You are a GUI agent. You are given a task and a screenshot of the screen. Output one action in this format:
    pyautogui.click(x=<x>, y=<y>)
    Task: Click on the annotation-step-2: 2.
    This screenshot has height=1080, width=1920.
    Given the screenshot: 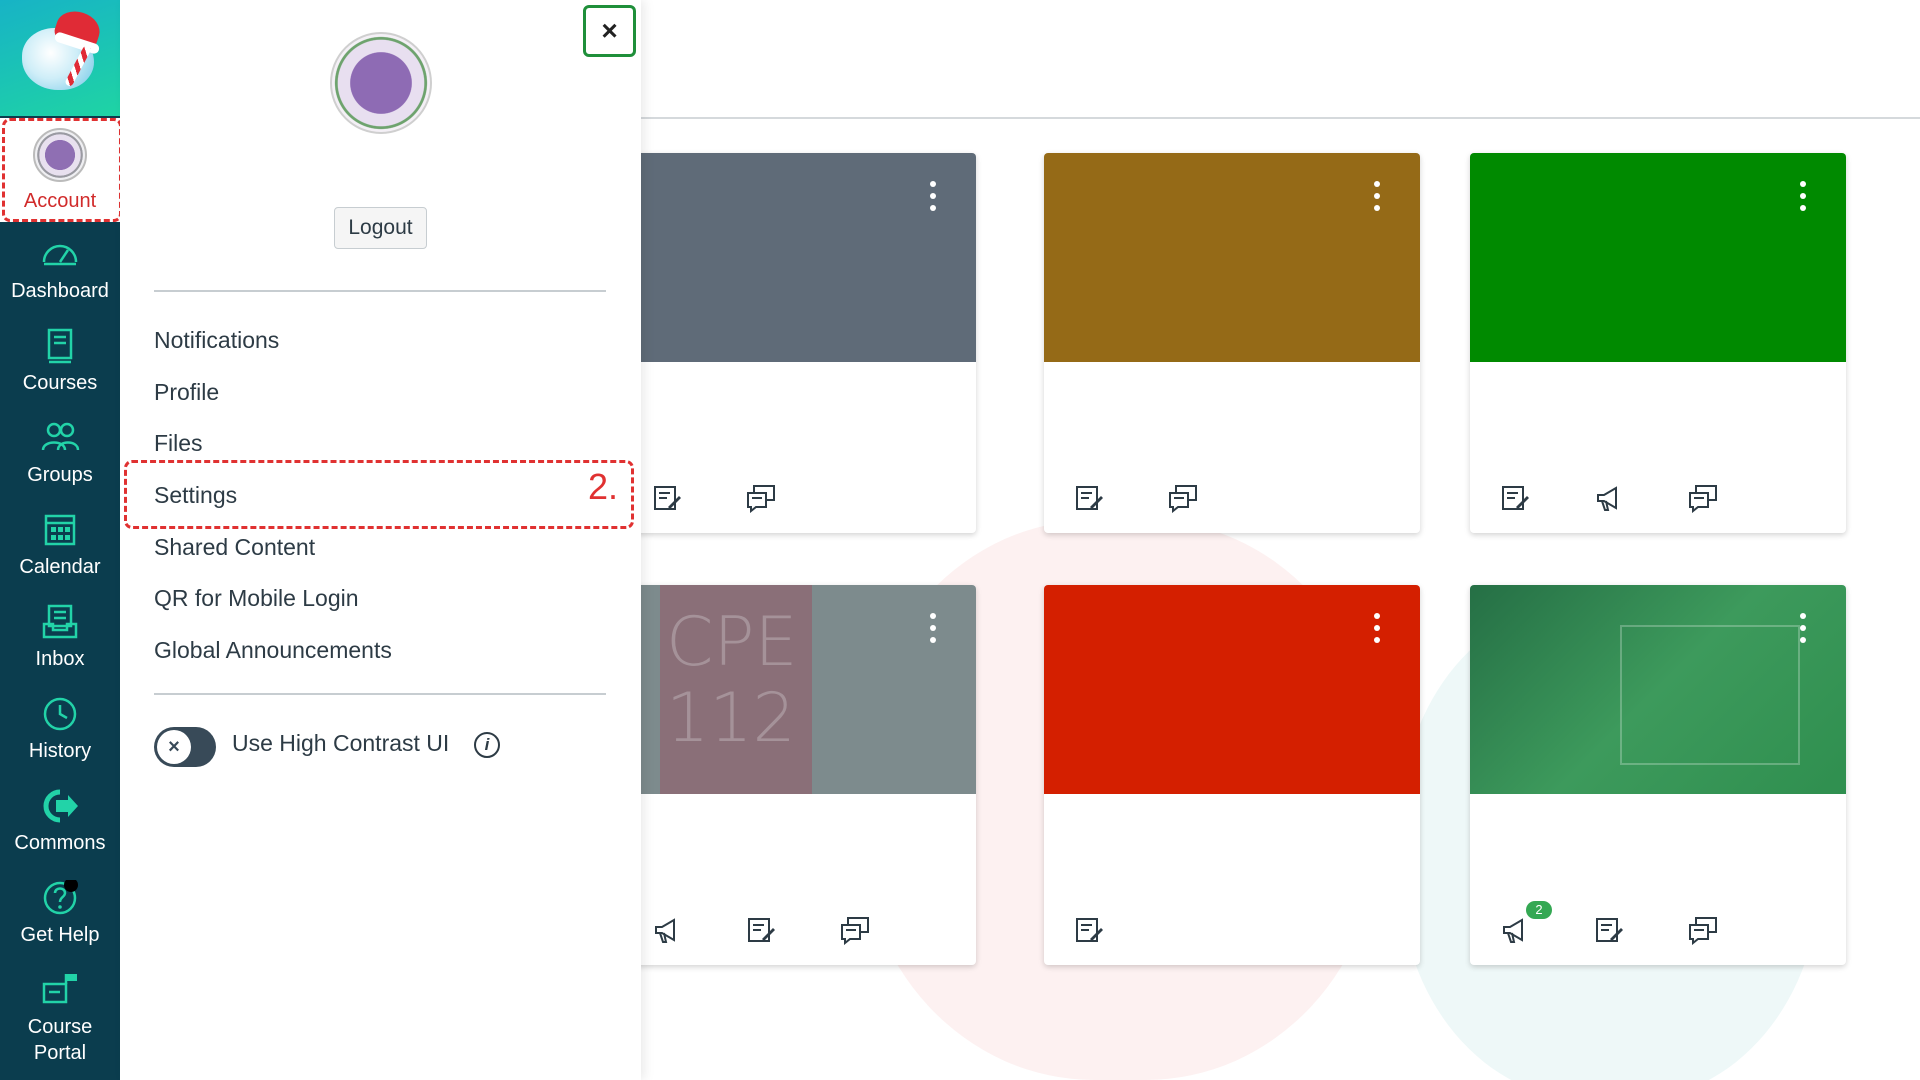 What is the action you would take?
    pyautogui.click(x=603, y=486)
    